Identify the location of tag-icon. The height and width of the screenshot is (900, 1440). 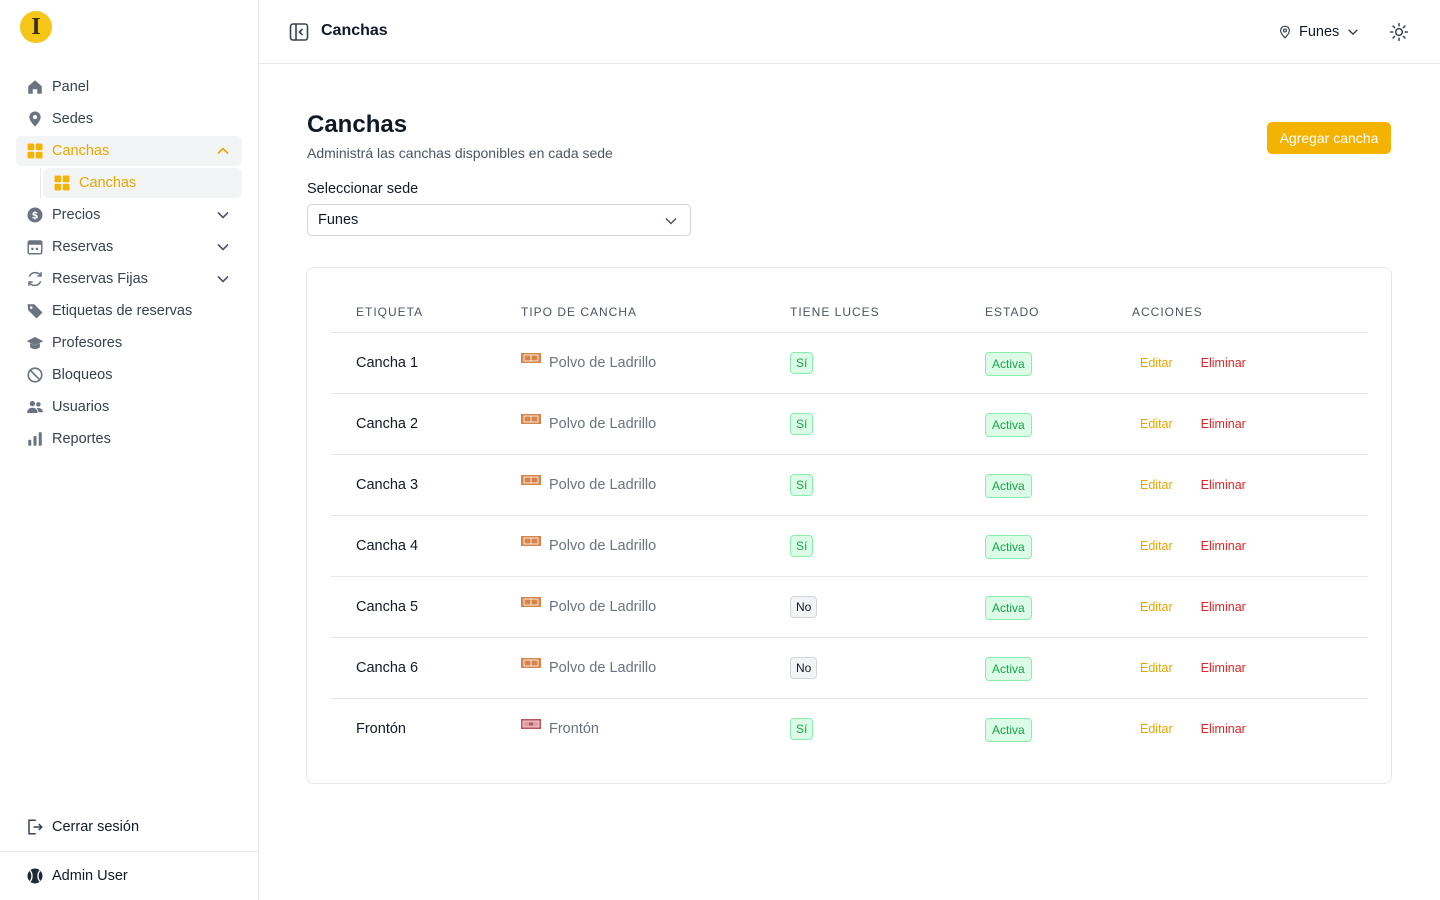
(35, 311).